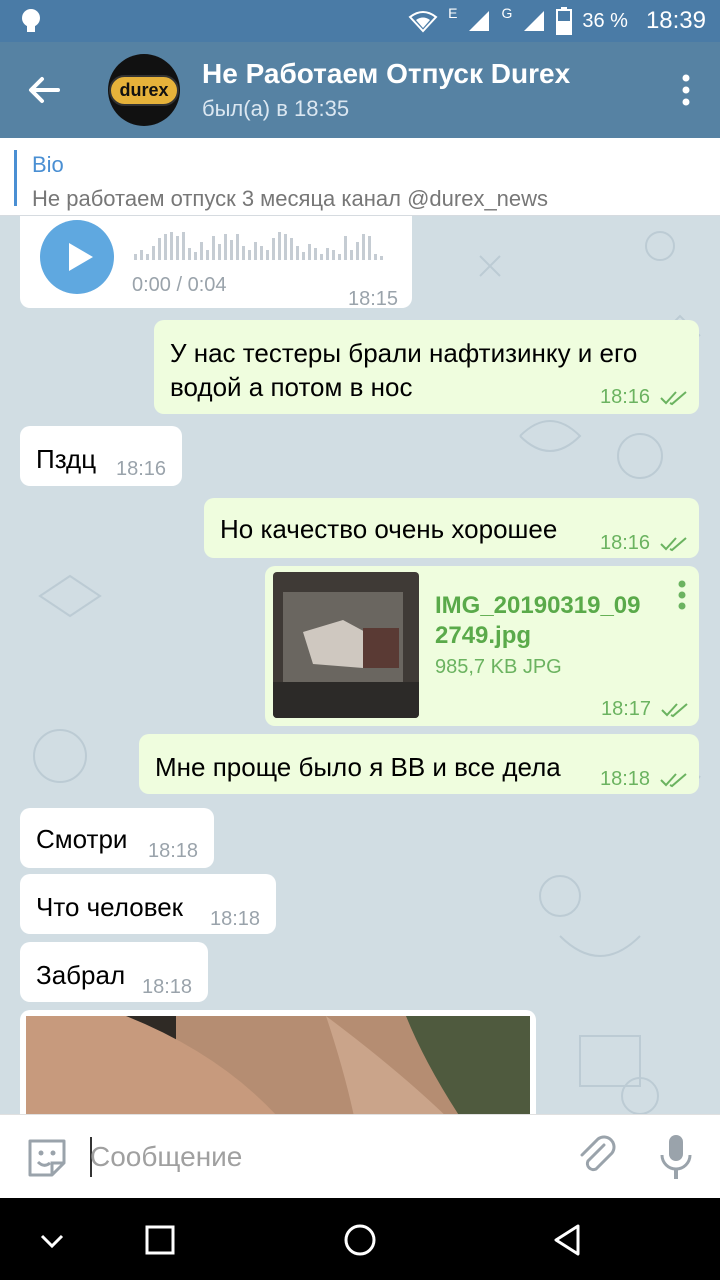 The height and width of the screenshot is (1280, 720). I want to click on status-bar: E G 36 % 18:39, so click(360, 21).